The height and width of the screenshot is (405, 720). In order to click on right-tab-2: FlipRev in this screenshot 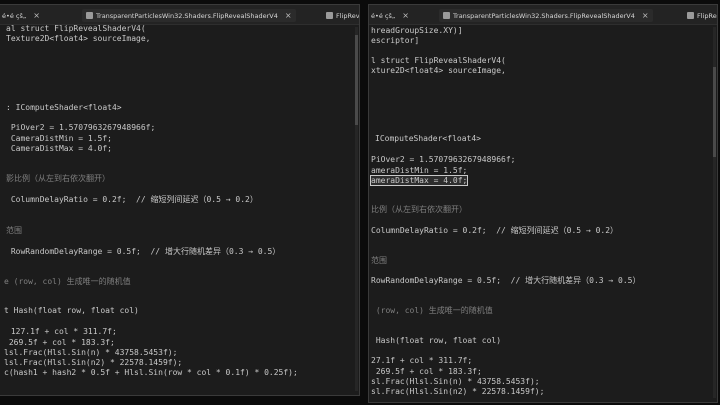, I will do `click(702, 15)`.